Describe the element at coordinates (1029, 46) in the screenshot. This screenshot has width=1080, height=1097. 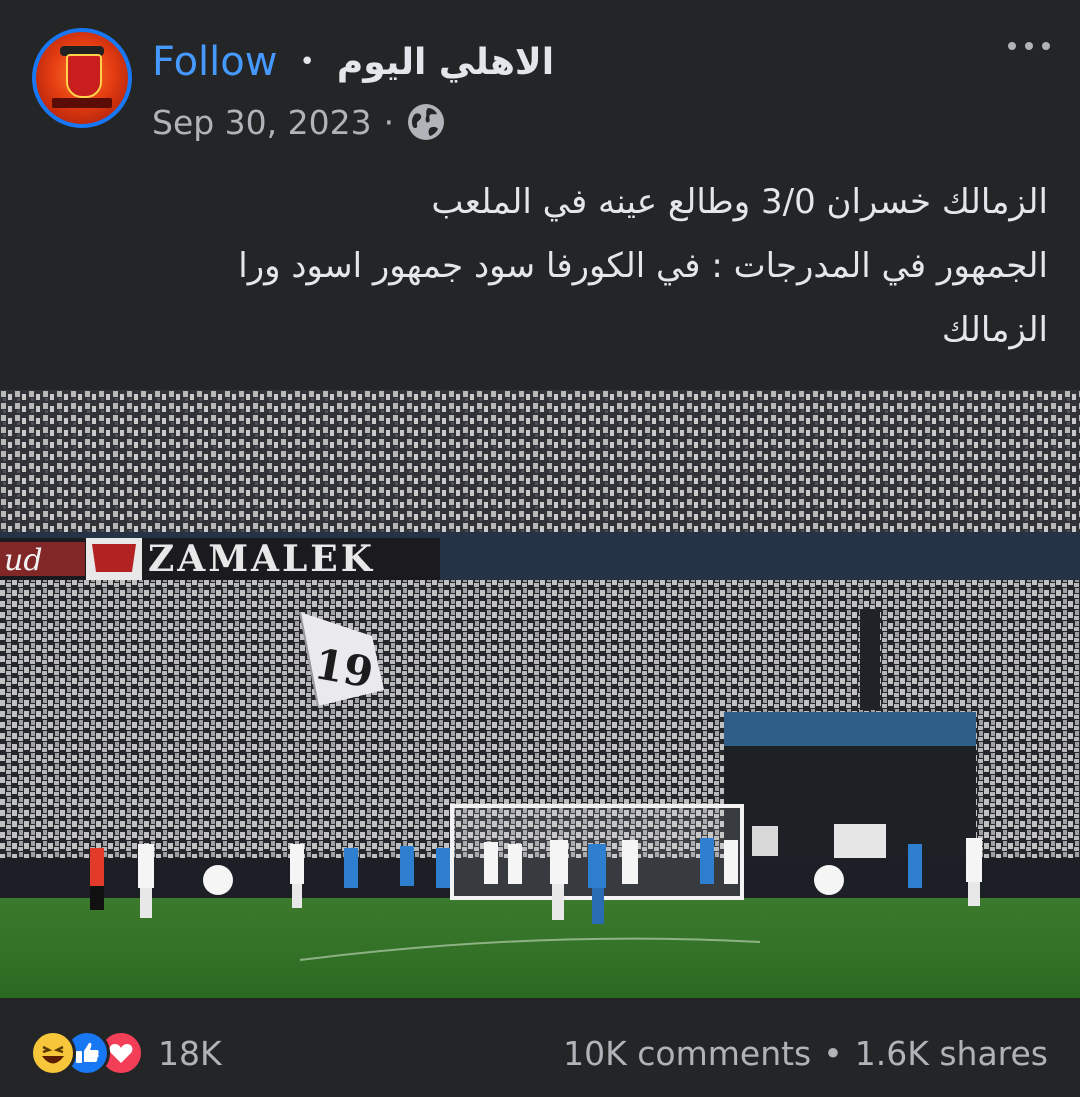
I see `more-options-icon` at that location.